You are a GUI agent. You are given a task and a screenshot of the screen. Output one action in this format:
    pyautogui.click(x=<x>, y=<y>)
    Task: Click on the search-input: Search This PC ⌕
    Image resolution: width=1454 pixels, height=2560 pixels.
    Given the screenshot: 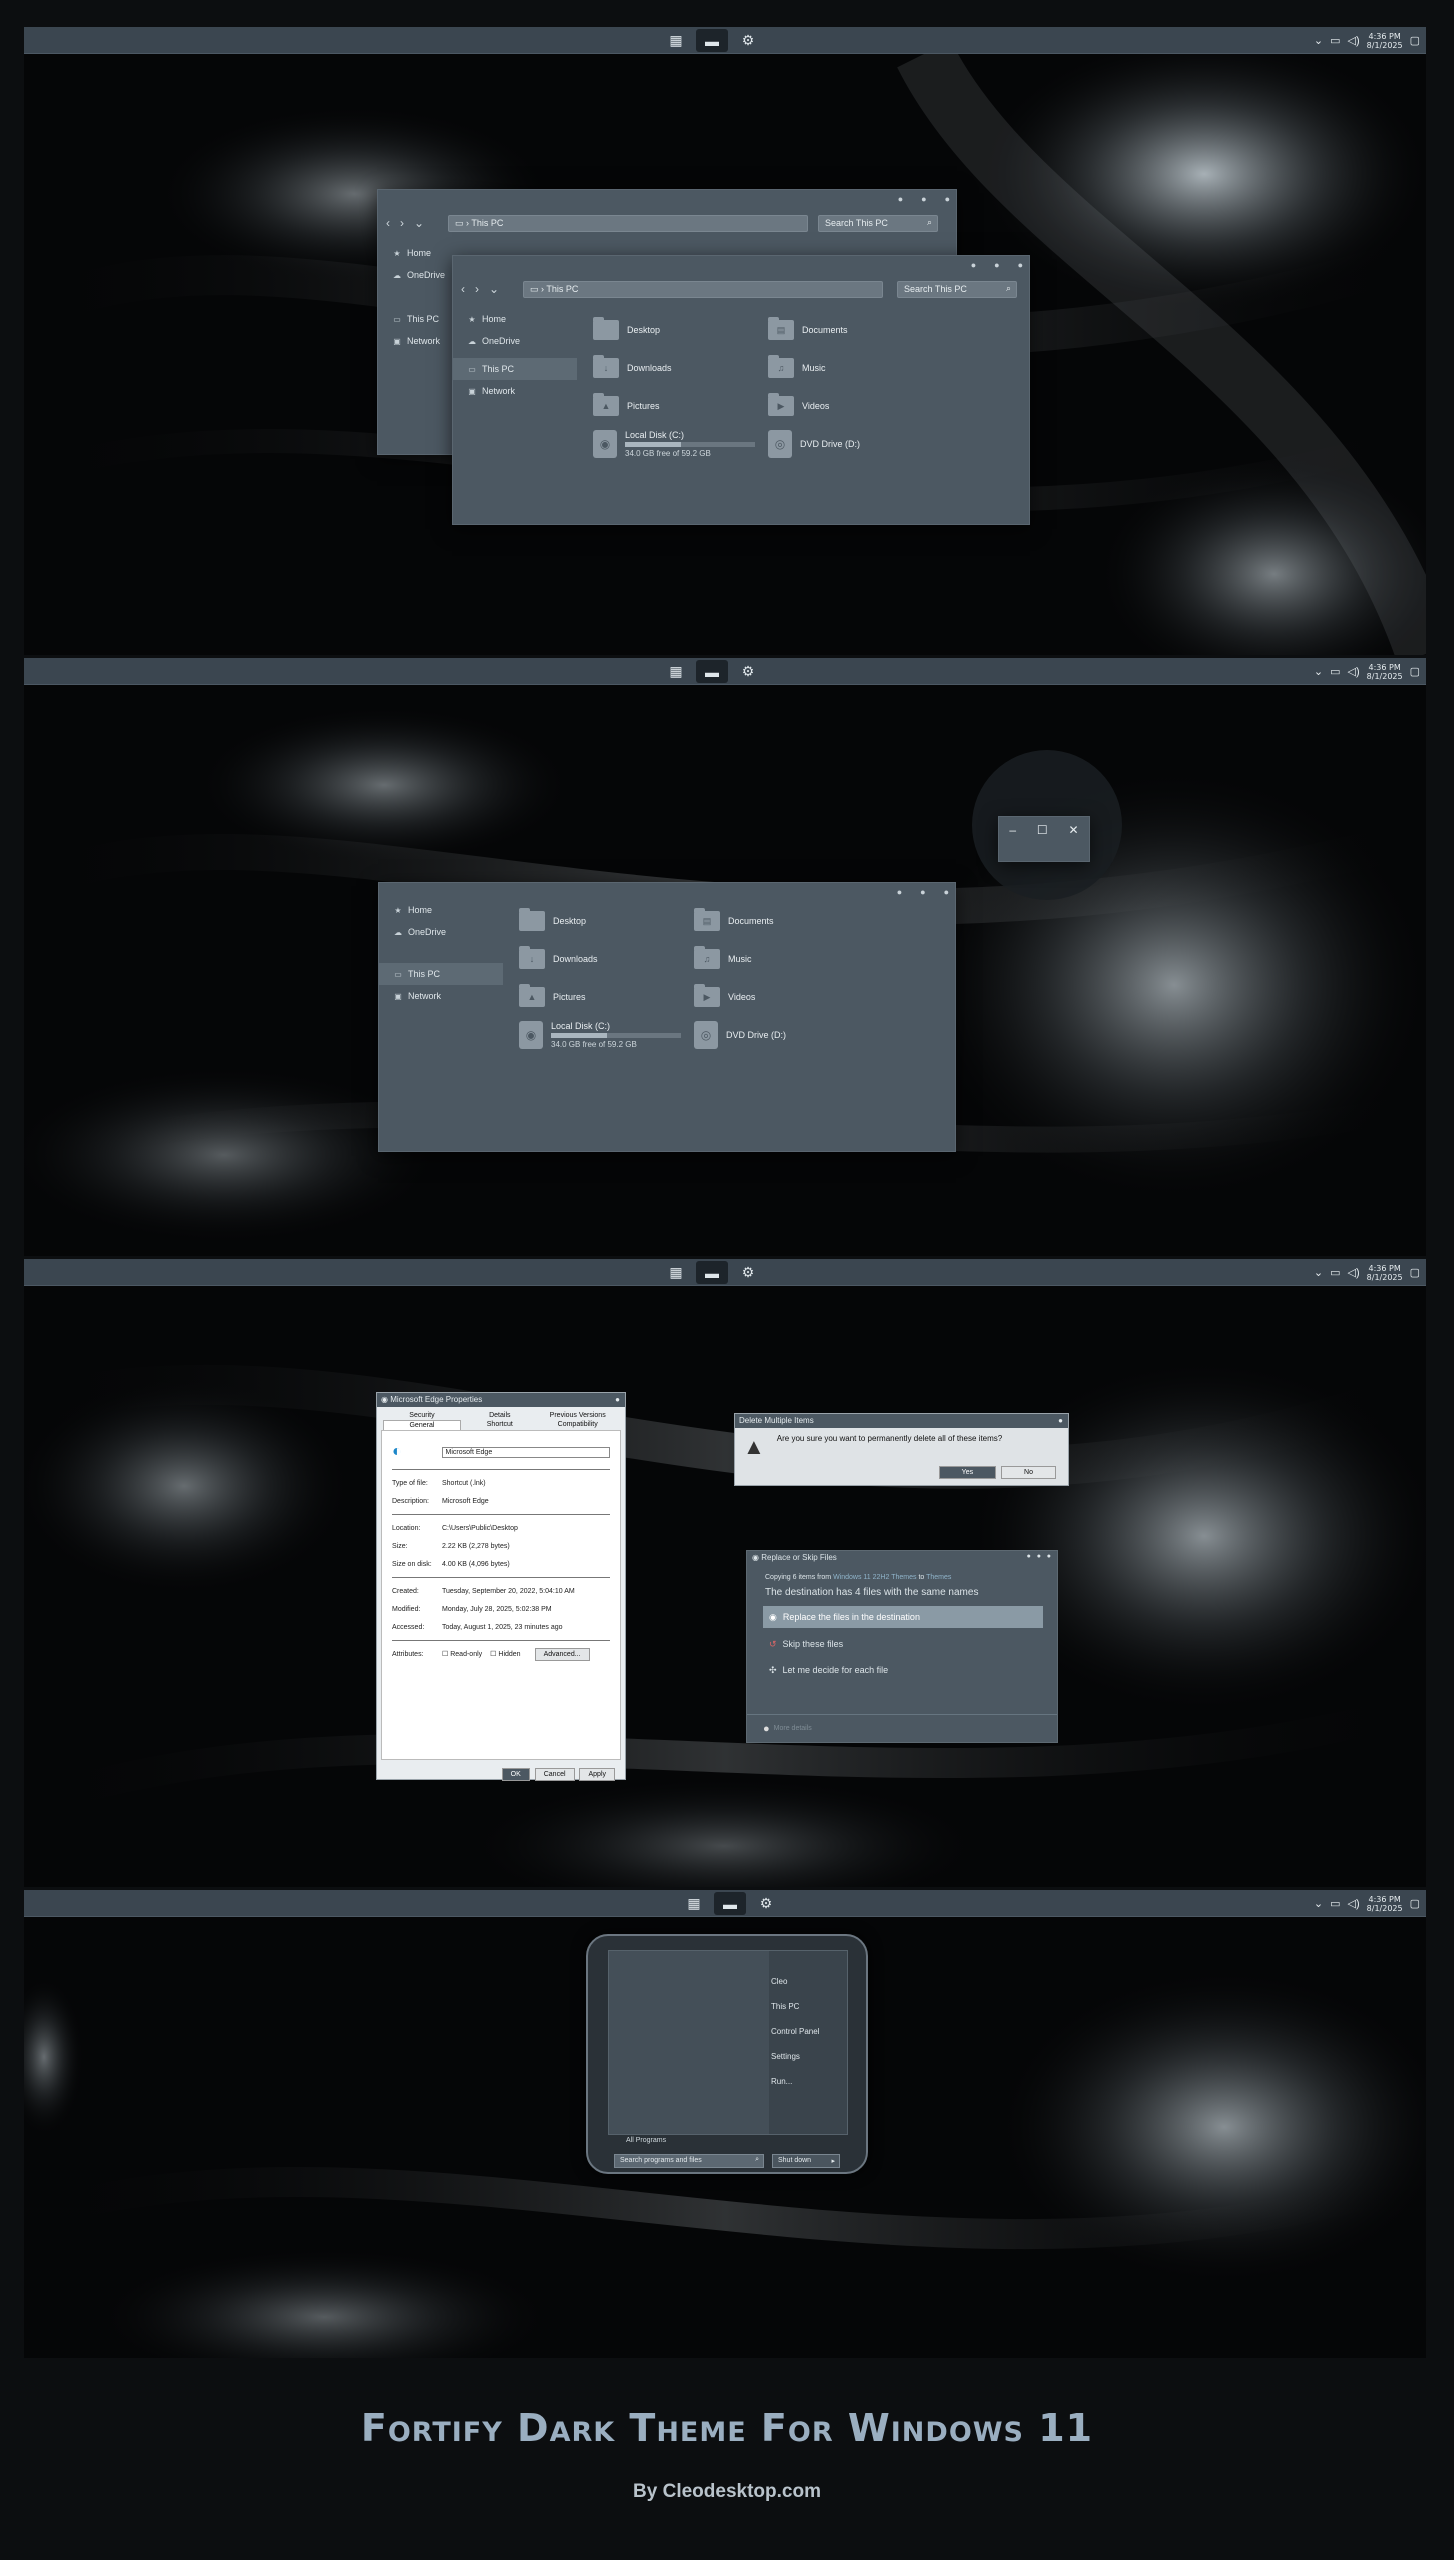 What is the action you would take?
    pyautogui.click(x=878, y=223)
    